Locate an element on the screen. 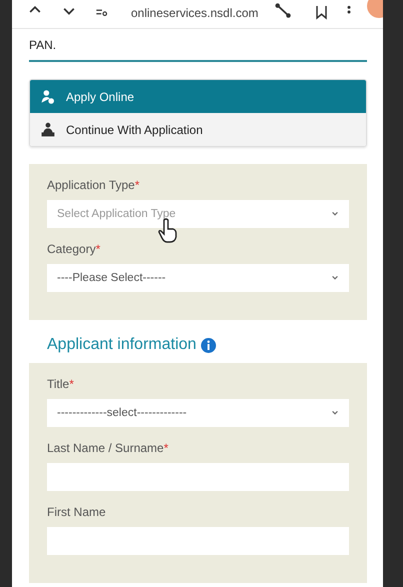 This screenshot has width=403, height=587. section-heading: Applicant information is located at coordinates (121, 345).